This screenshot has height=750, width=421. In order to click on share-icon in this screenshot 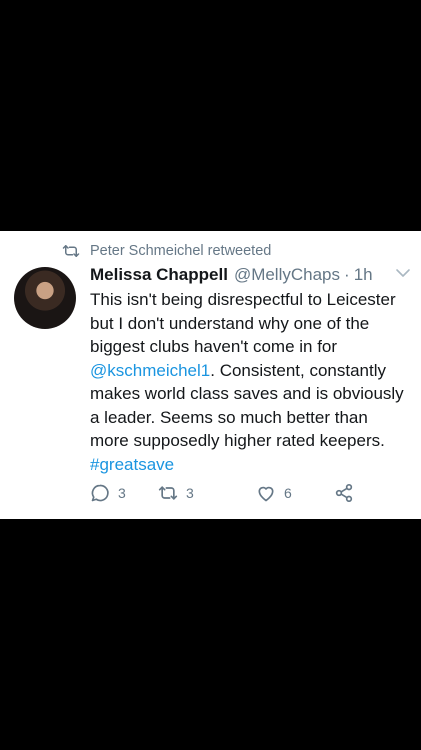, I will do `click(344, 493)`.